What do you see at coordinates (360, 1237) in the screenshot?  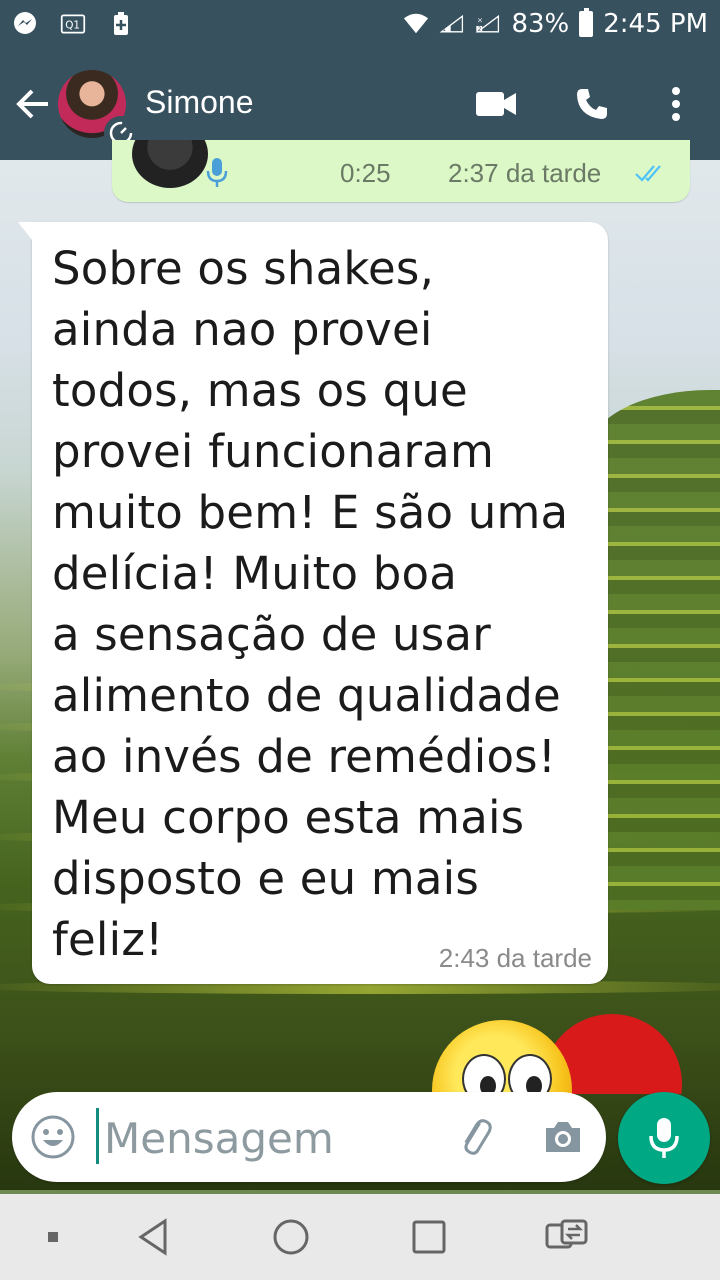 I see `system-nav-bar` at bounding box center [360, 1237].